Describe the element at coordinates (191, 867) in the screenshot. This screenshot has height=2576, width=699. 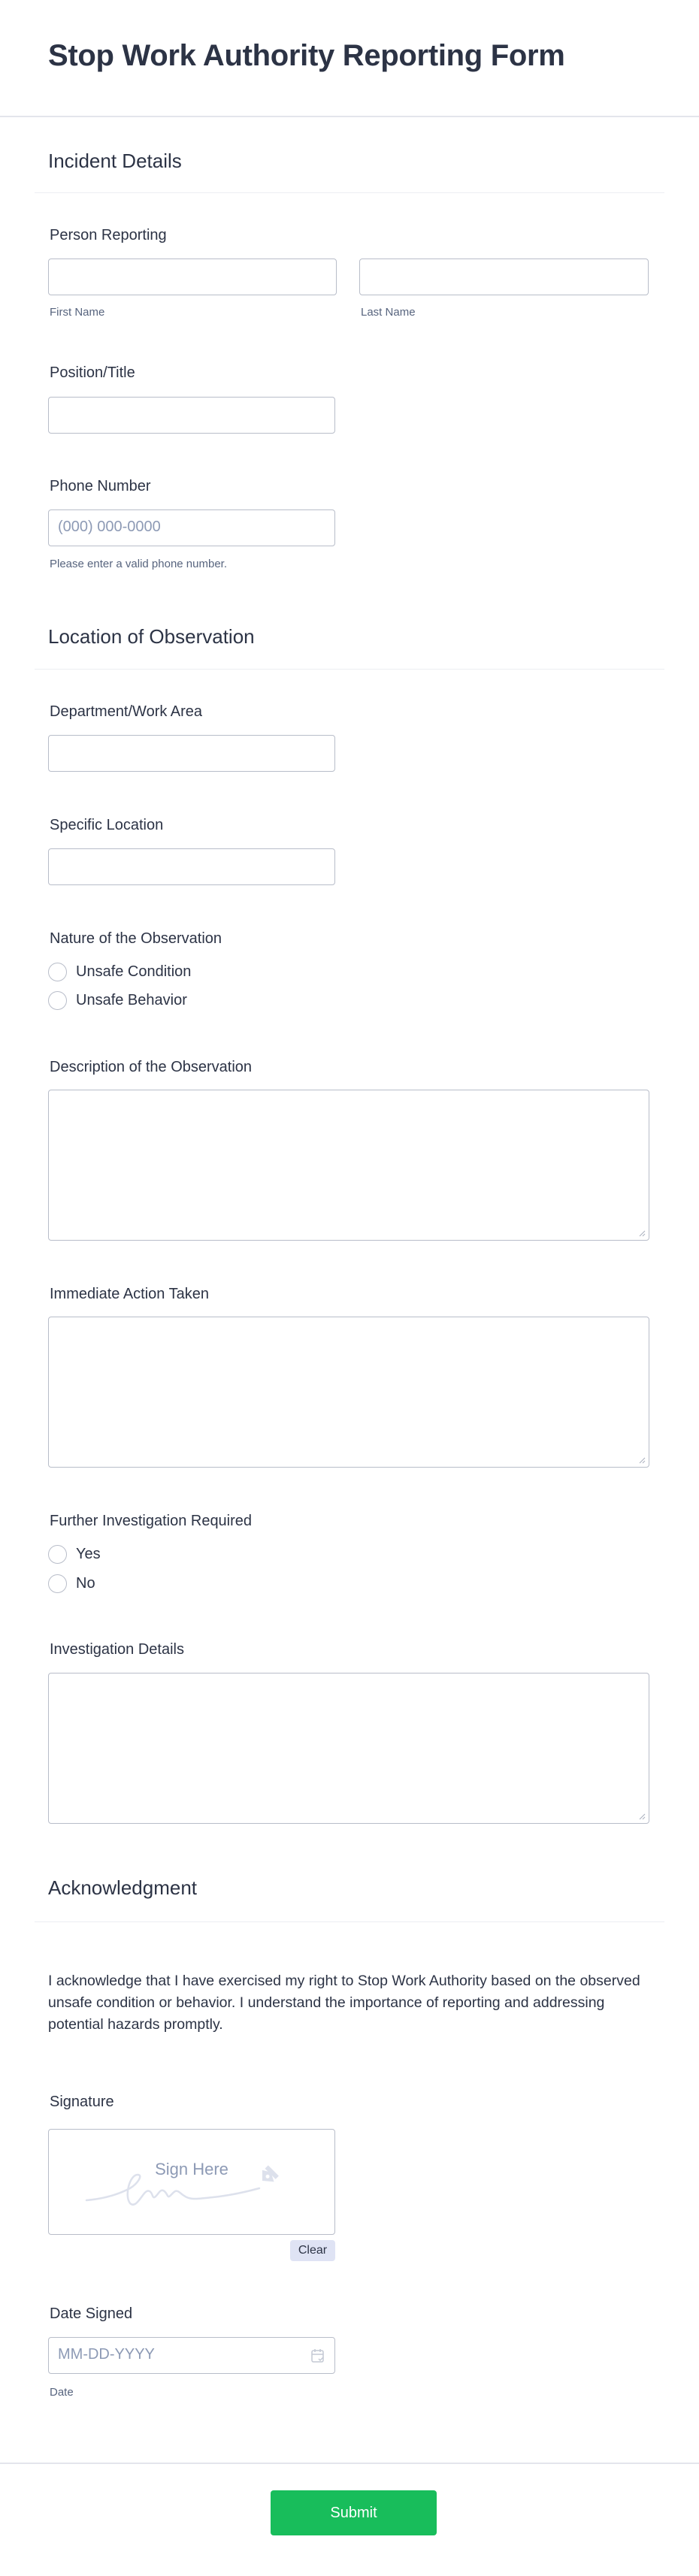
I see `specific-location-input` at that location.